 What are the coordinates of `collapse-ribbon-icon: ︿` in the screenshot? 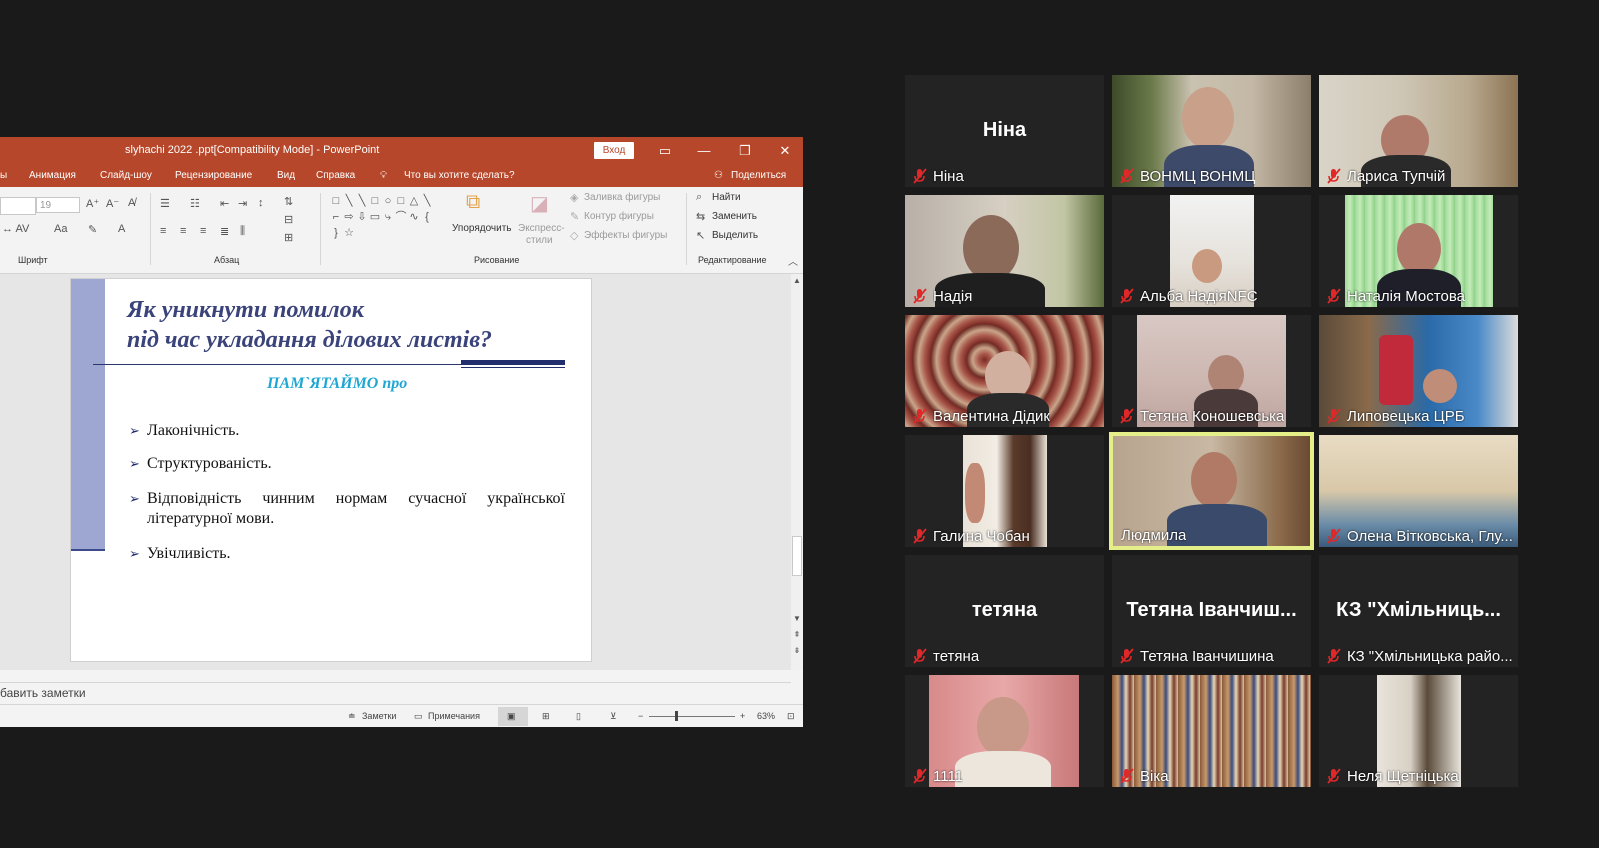 It's located at (793, 260).